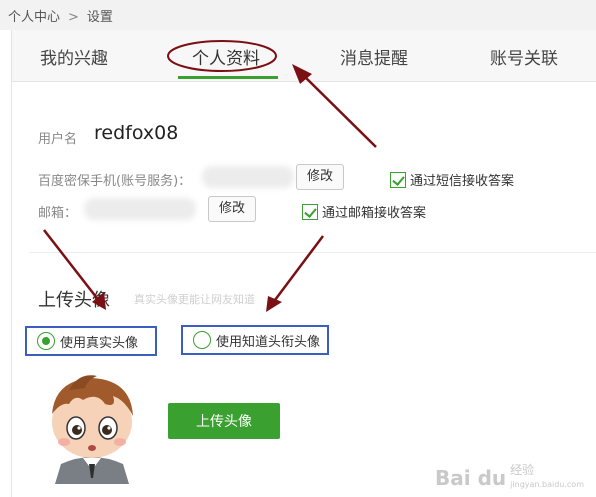 The width and height of the screenshot is (596, 497). What do you see at coordinates (99, 343) in the screenshot?
I see `real-avatar-label: 使用真实头像` at bounding box center [99, 343].